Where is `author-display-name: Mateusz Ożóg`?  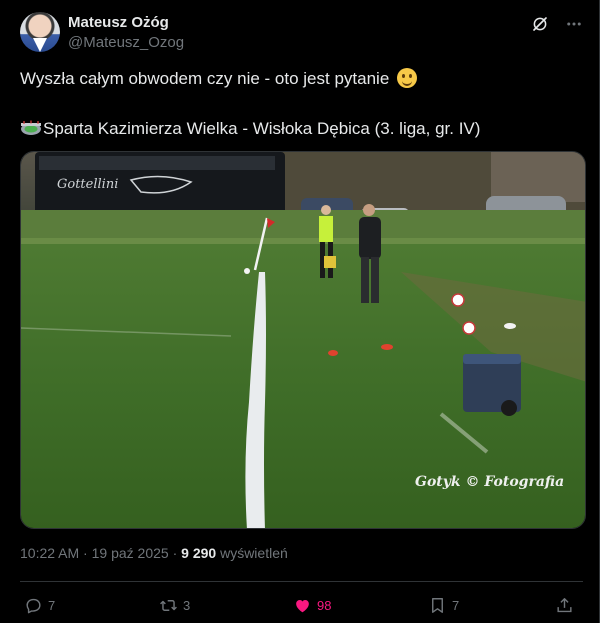 author-display-name: Mateusz Ożóg is located at coordinates (118, 22).